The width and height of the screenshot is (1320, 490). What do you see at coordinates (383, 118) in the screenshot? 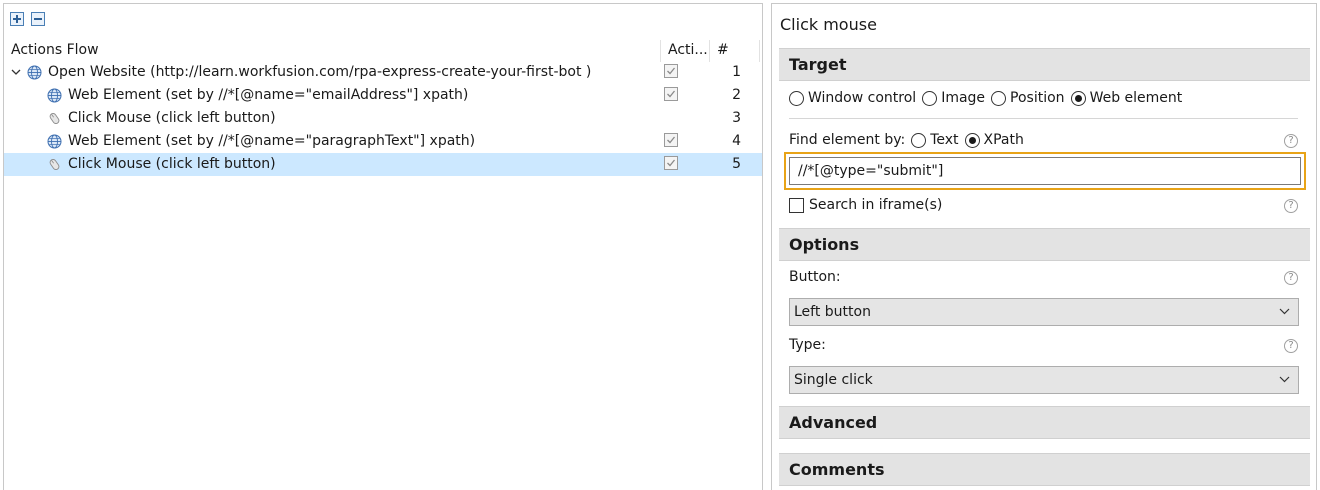
I see `tree-row-click-mouse: Click Mouse (click left button) 3` at bounding box center [383, 118].